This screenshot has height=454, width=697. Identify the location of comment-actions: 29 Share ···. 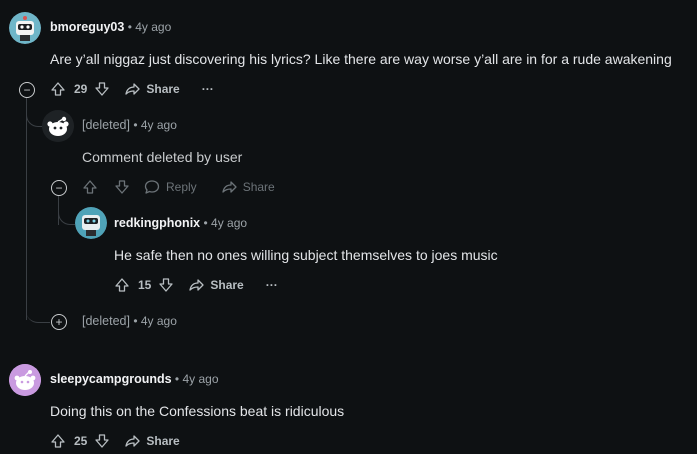
(132, 89).